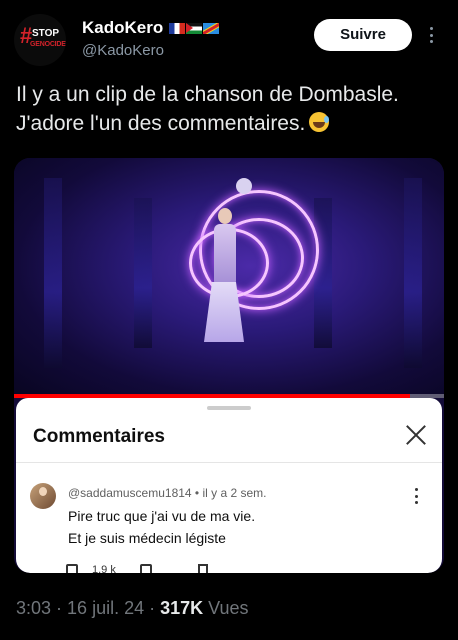  I want to click on tweet-line-2-wrap: J'adore l'un des commentaires., so click(231, 123).